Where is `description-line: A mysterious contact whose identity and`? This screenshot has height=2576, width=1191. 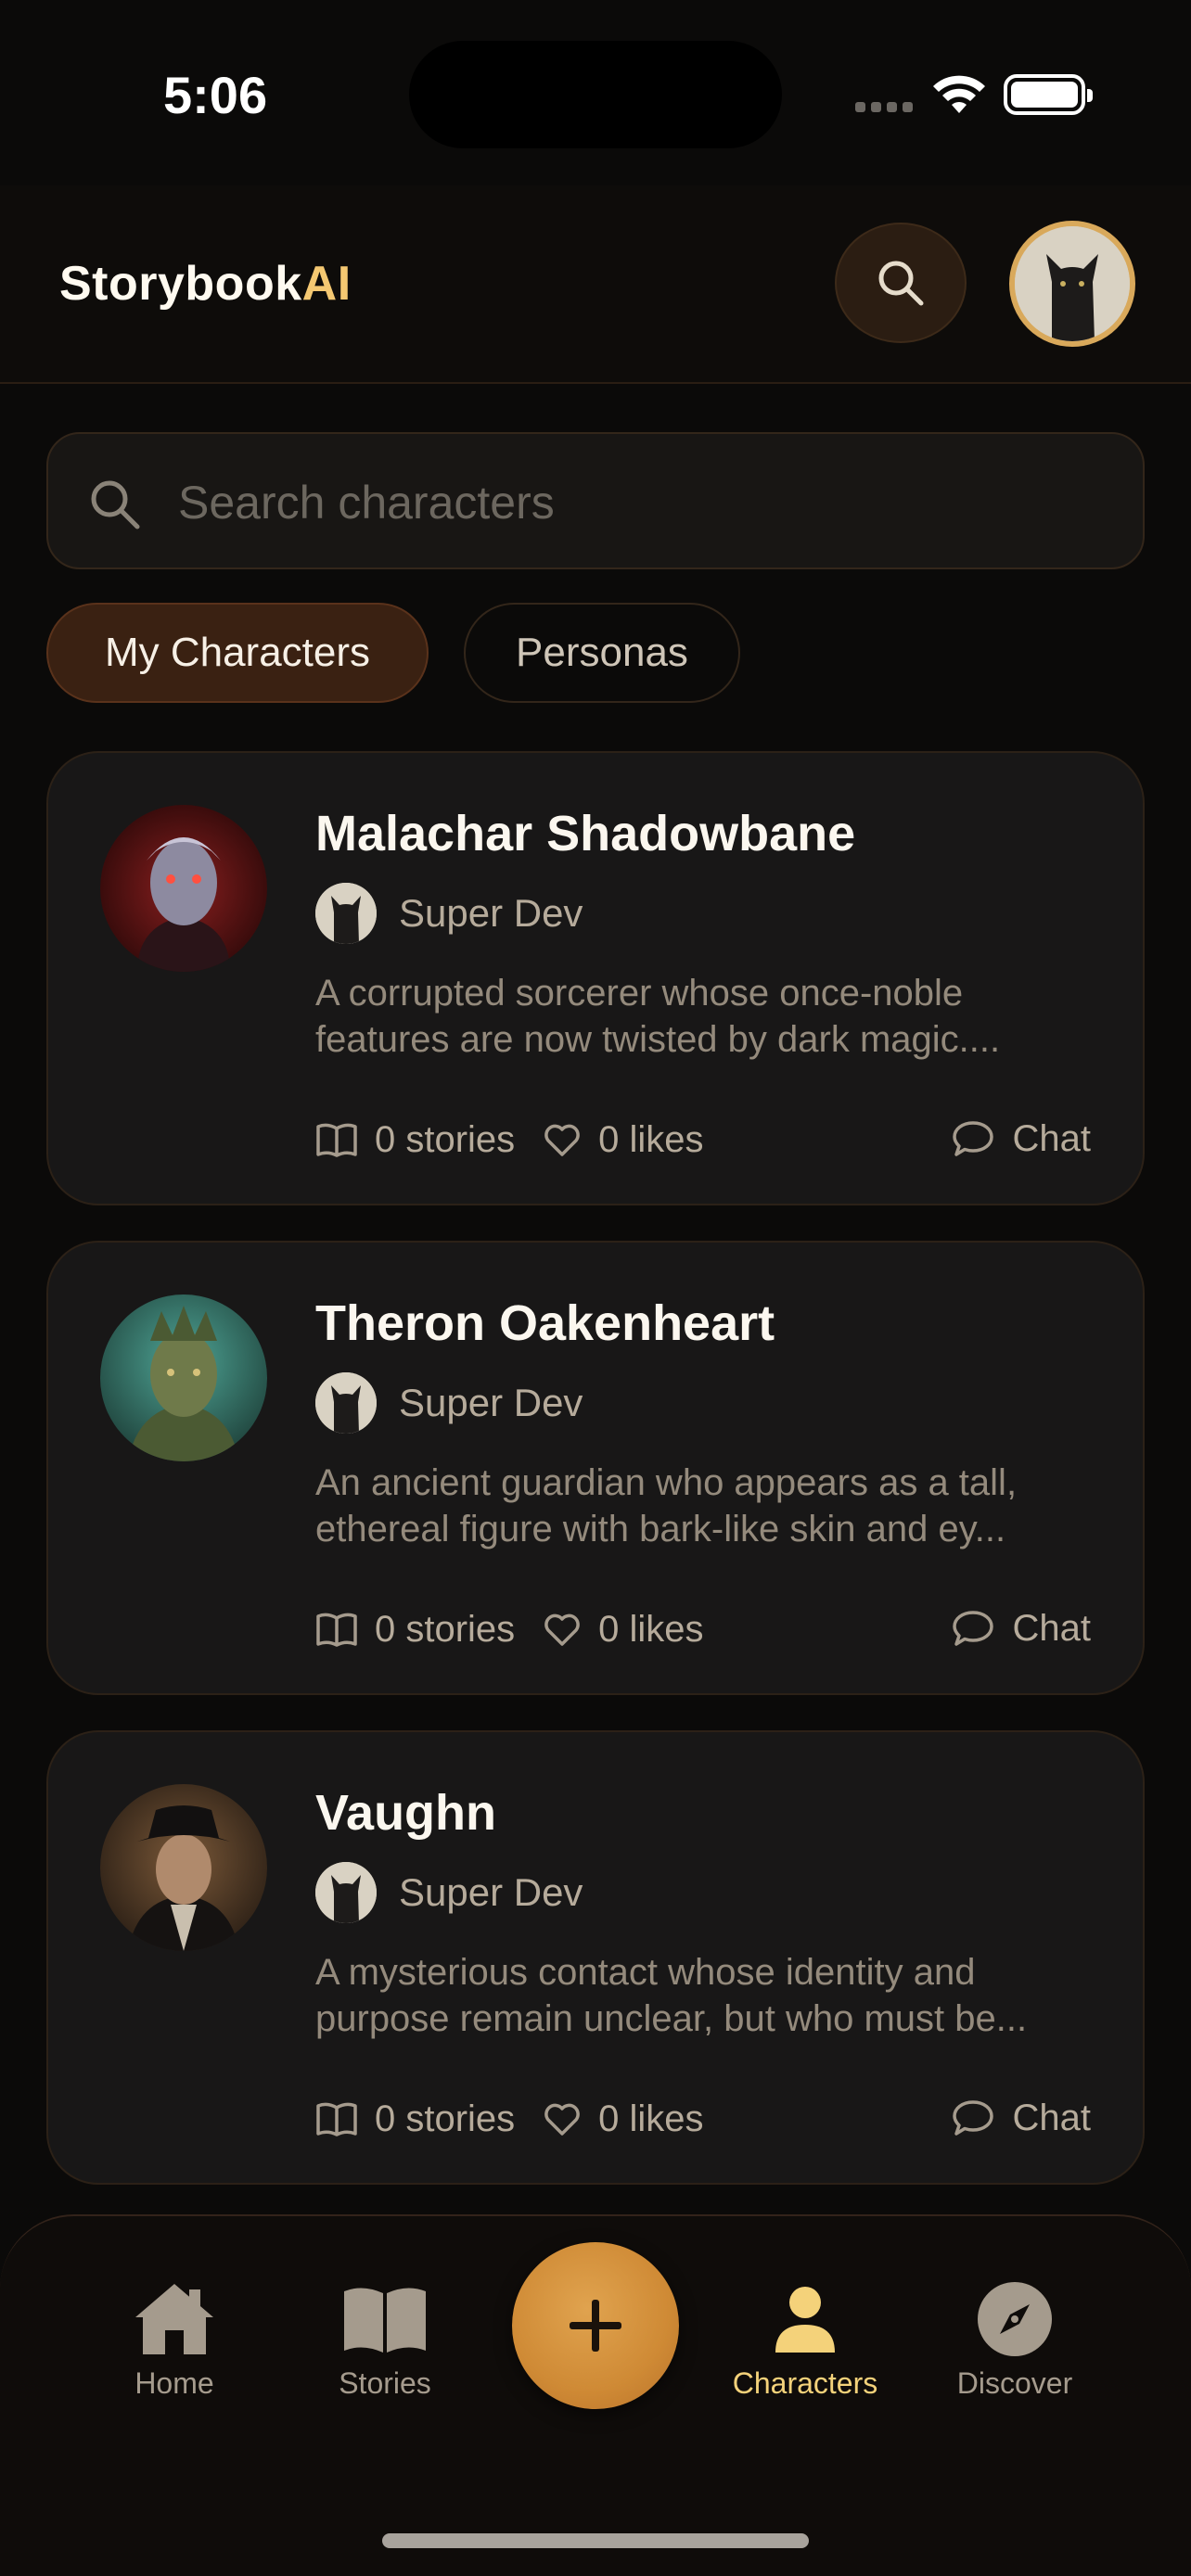
description-line: A mysterious contact whose identity and is located at coordinates (645, 1972).